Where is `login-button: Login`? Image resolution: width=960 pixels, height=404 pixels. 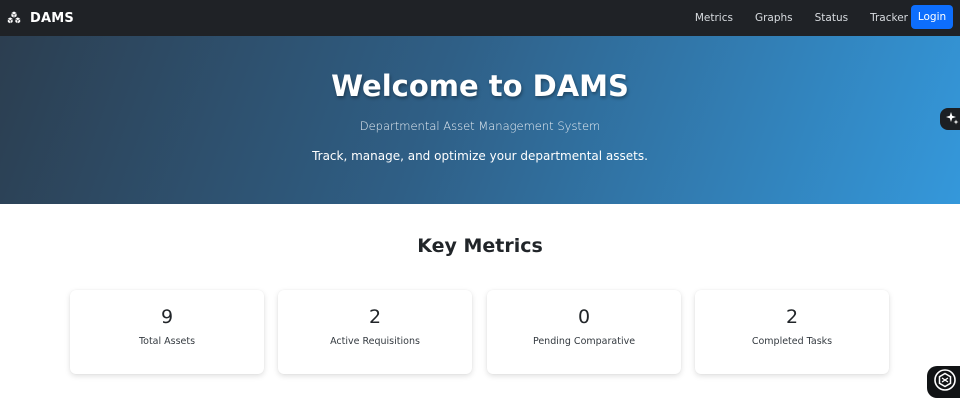
login-button: Login is located at coordinates (932, 17).